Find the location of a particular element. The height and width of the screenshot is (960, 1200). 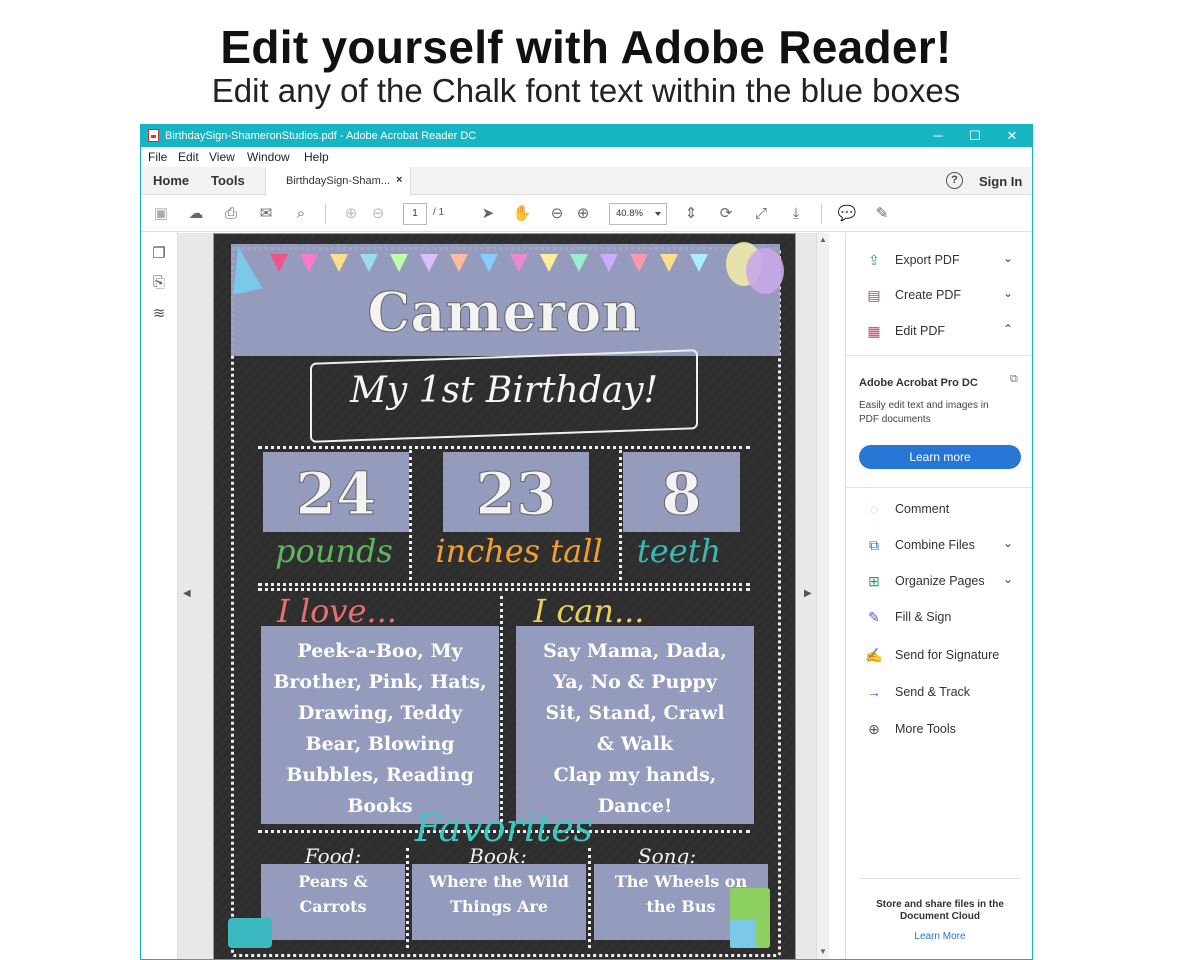

highlight-pen-icon: ✎ is located at coordinates (882, 214).